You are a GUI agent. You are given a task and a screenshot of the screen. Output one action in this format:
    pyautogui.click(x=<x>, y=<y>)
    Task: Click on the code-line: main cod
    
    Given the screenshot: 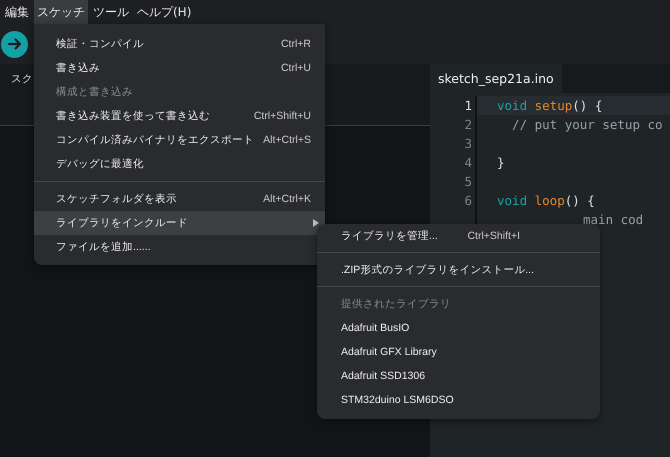 What is the action you would take?
    pyautogui.click(x=613, y=219)
    